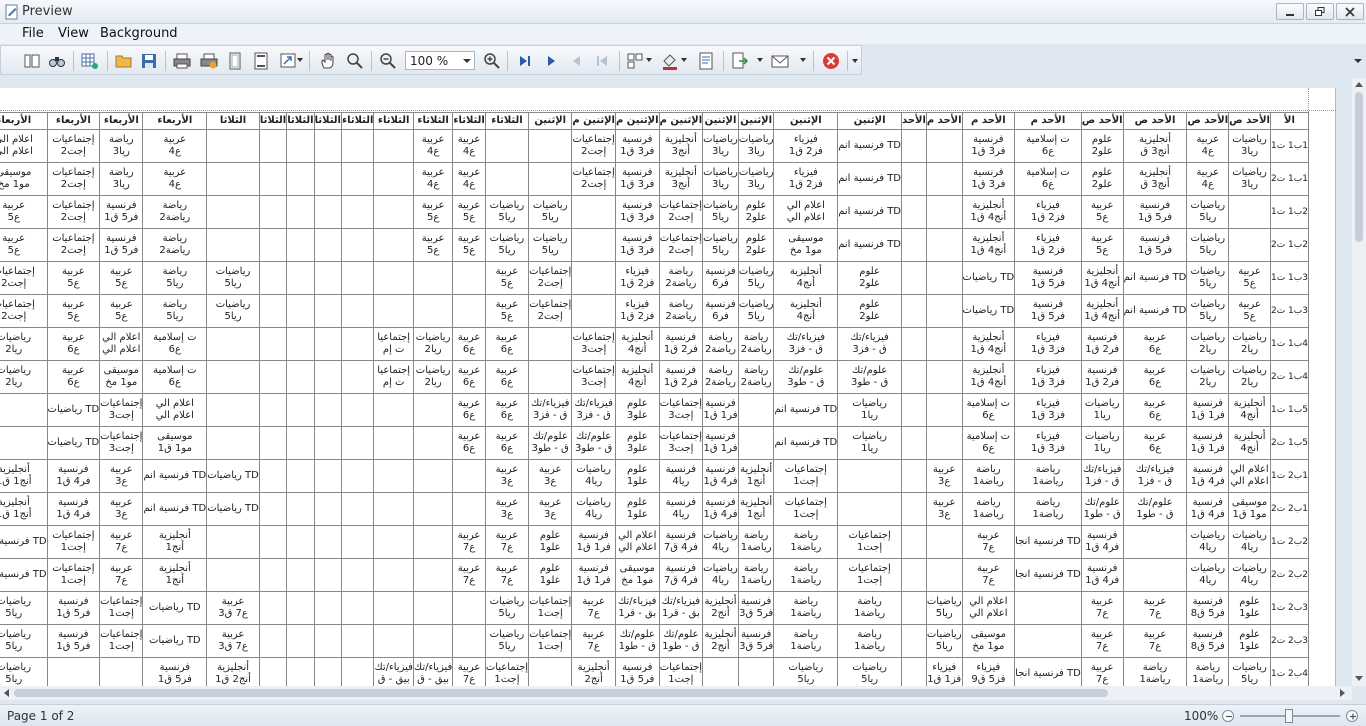  I want to click on schedule-cell: أنجليزيةأنج1 ق1, so click(24, 509).